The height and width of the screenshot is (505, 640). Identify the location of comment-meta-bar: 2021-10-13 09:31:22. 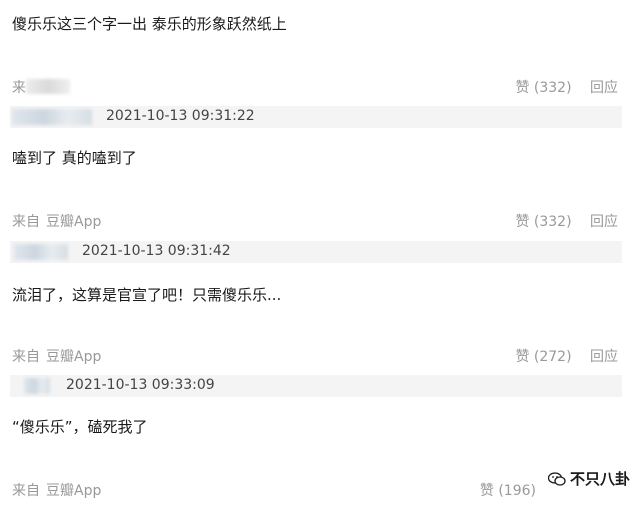
(316, 117).